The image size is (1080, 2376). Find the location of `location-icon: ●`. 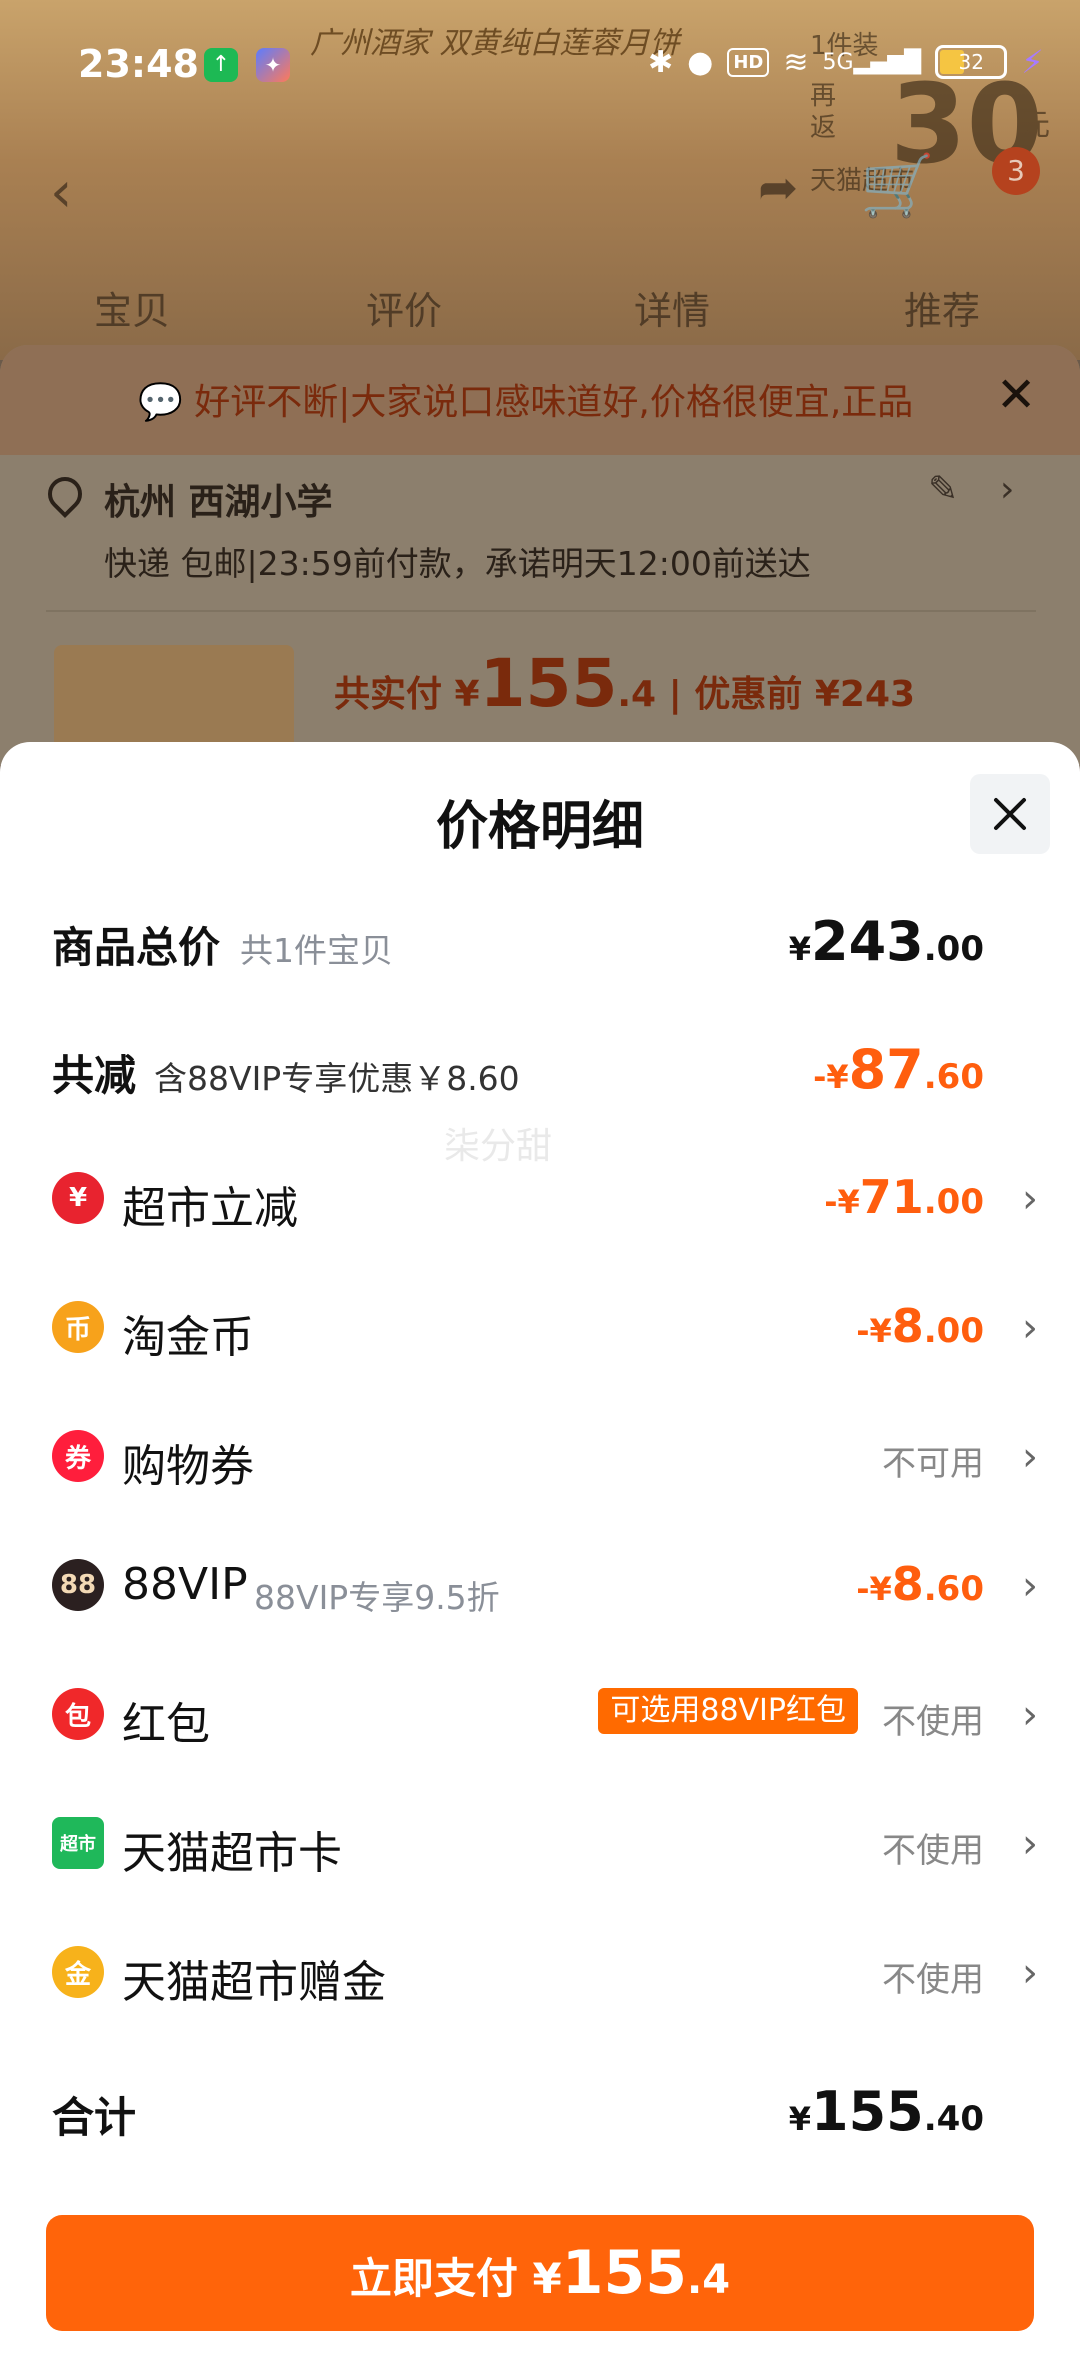

location-icon: ● is located at coordinates (700, 62).